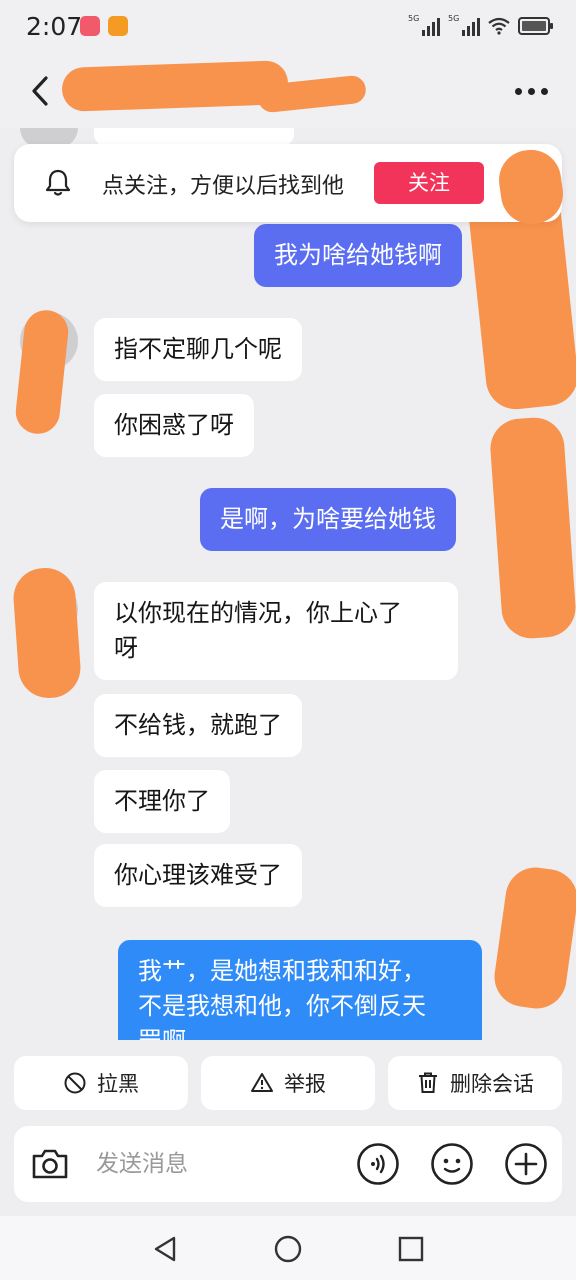 The image size is (576, 1280). I want to click on status-indicators: 5G 5G, so click(480, 25).